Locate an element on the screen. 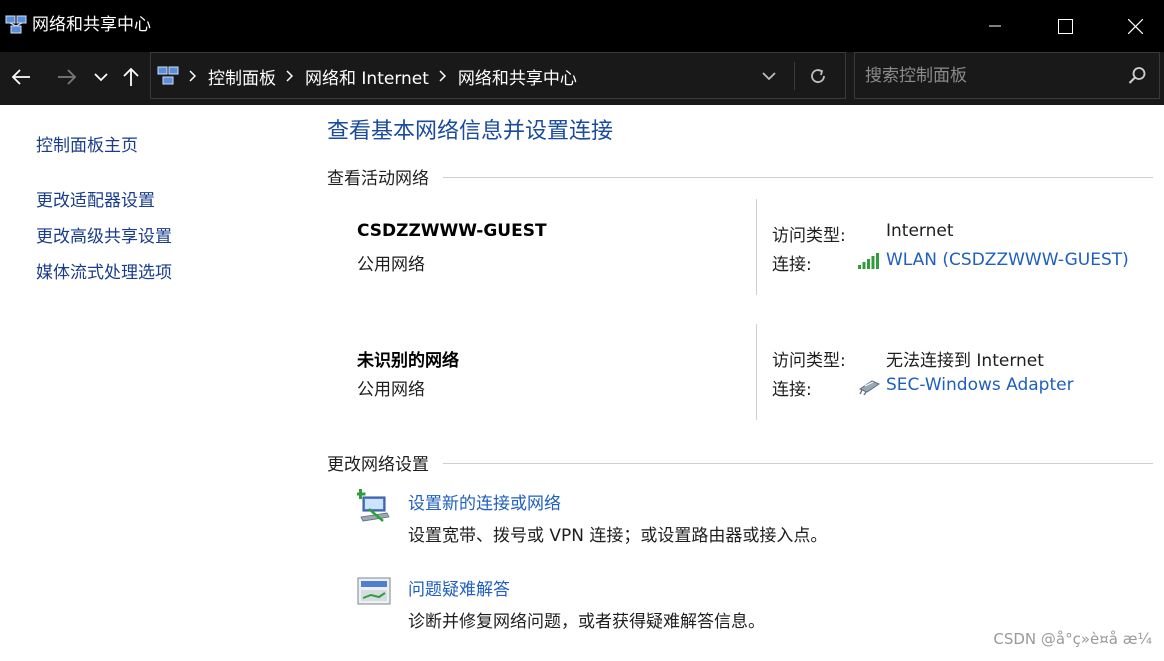 The height and width of the screenshot is (661, 1164). breadcrumb-network-internet: 网络和 Internet is located at coordinates (367, 76).